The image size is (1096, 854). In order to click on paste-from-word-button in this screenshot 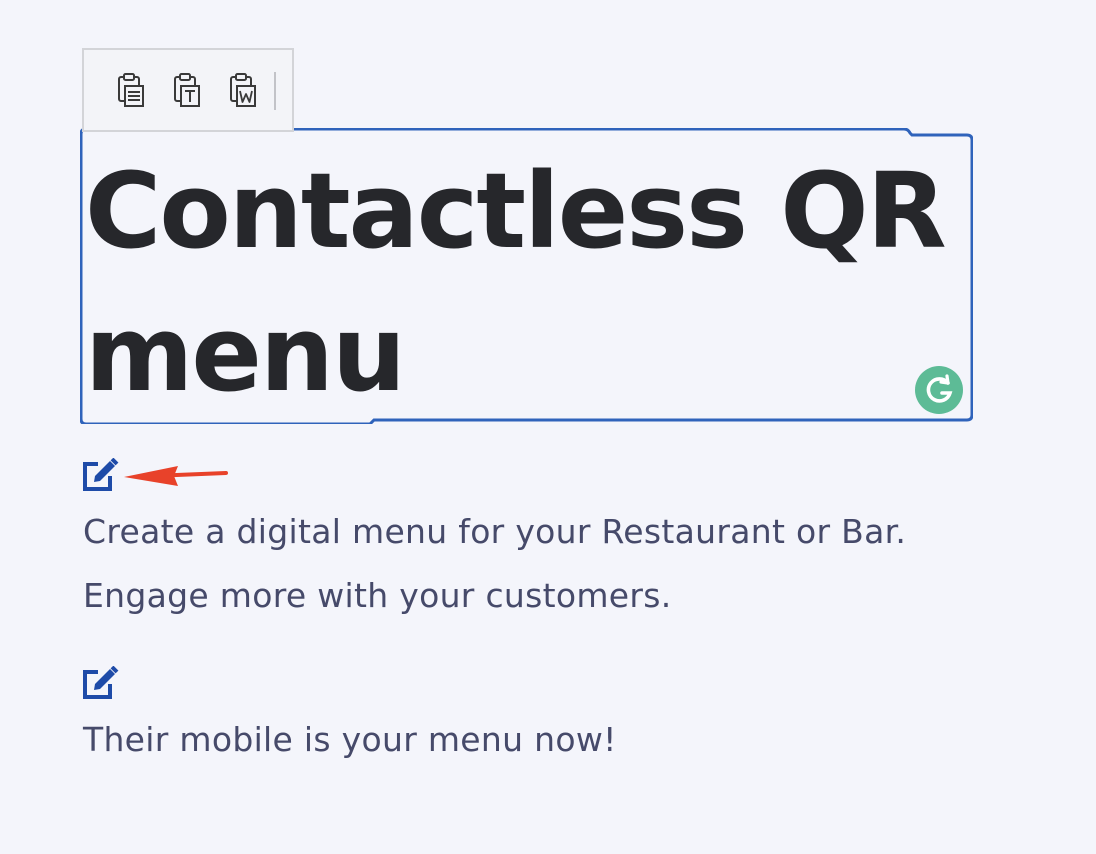, I will do `click(242, 92)`.